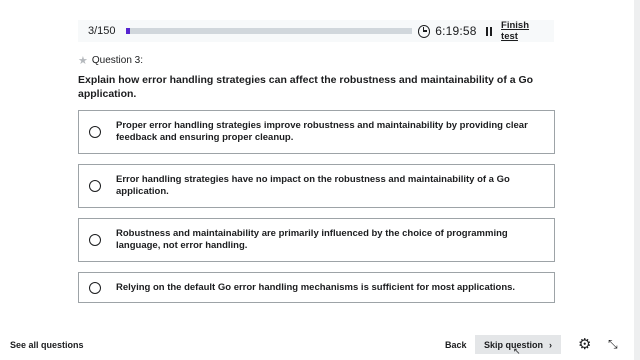  I want to click on question-number-label: Question 3:, so click(117, 60).